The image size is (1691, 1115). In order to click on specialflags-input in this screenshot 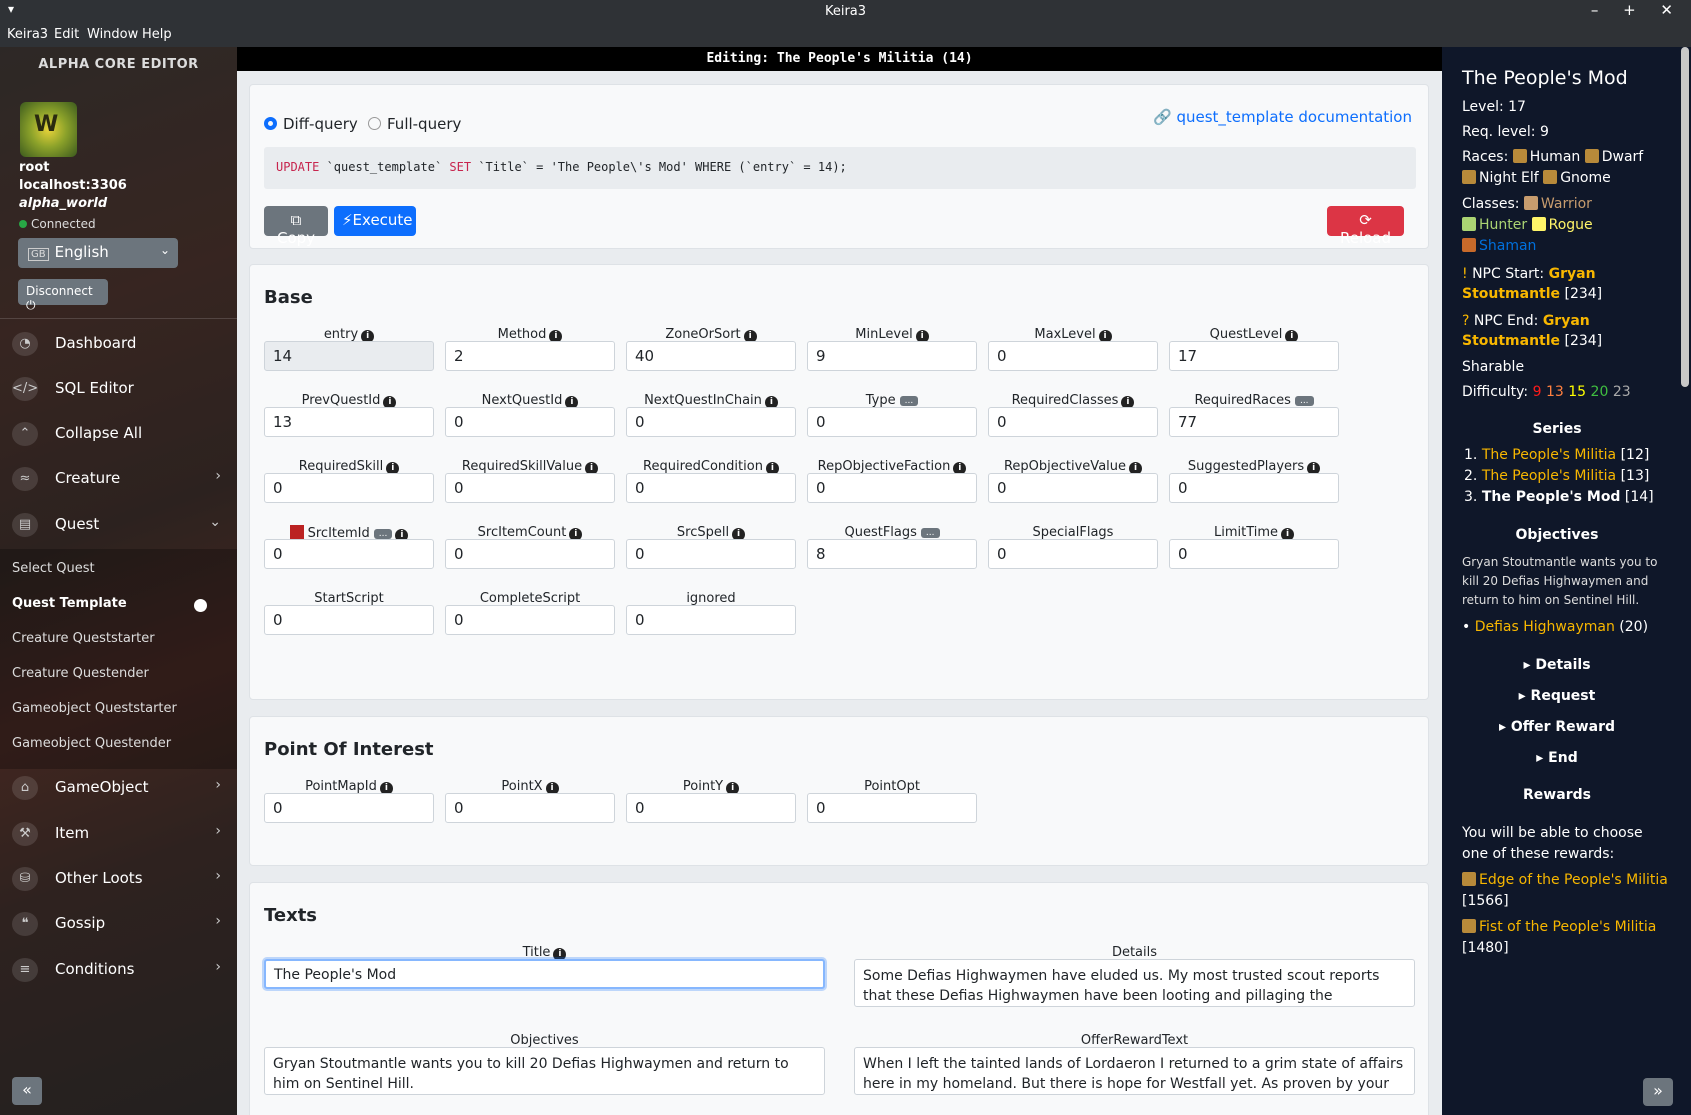, I will do `click(1073, 554)`.